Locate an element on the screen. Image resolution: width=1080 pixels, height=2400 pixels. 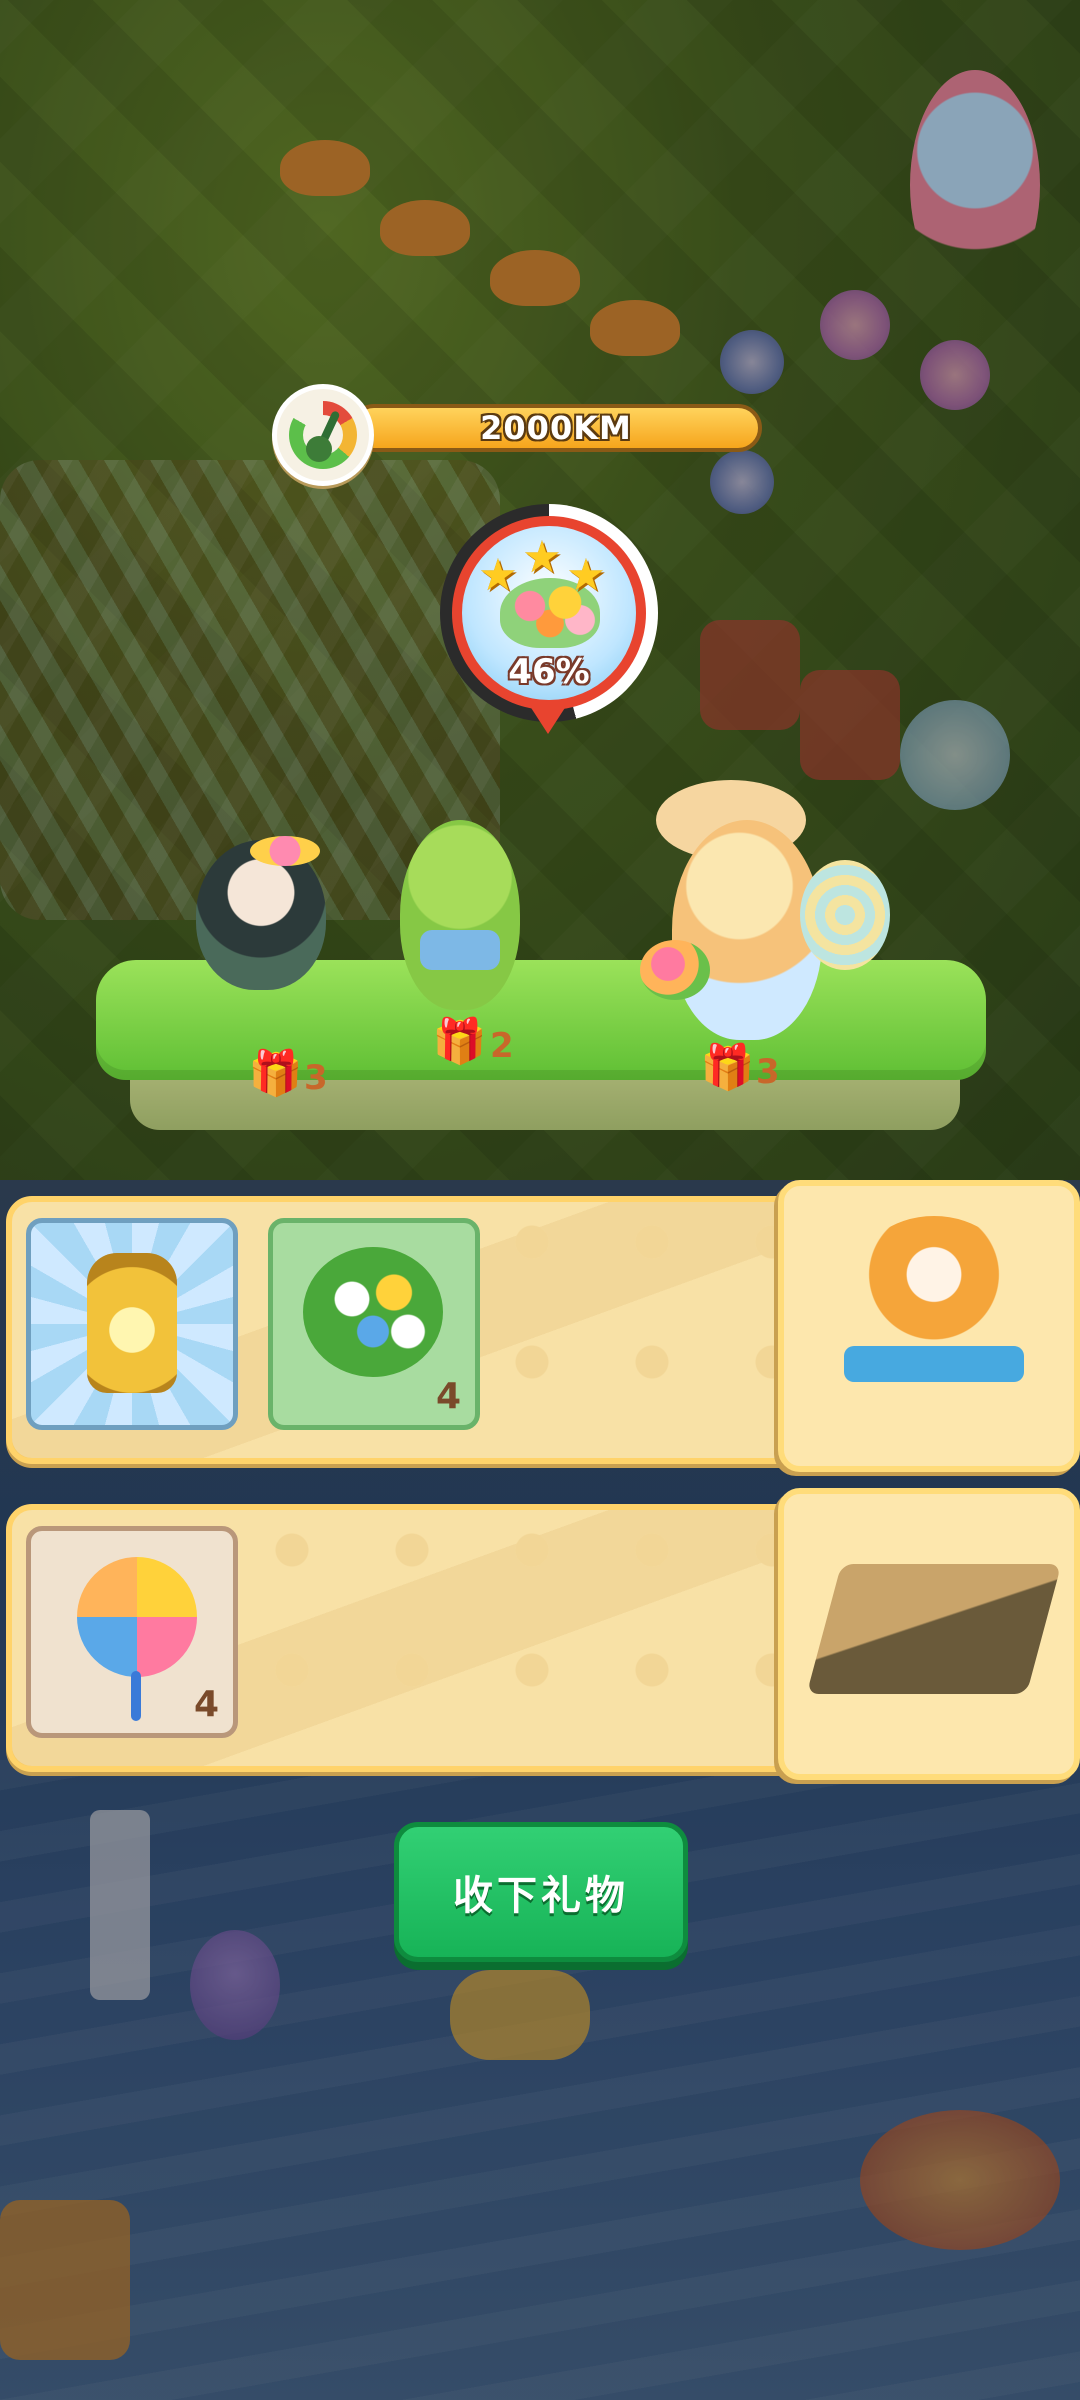
cat-on-bench-icon is located at coordinates (934, 1281).